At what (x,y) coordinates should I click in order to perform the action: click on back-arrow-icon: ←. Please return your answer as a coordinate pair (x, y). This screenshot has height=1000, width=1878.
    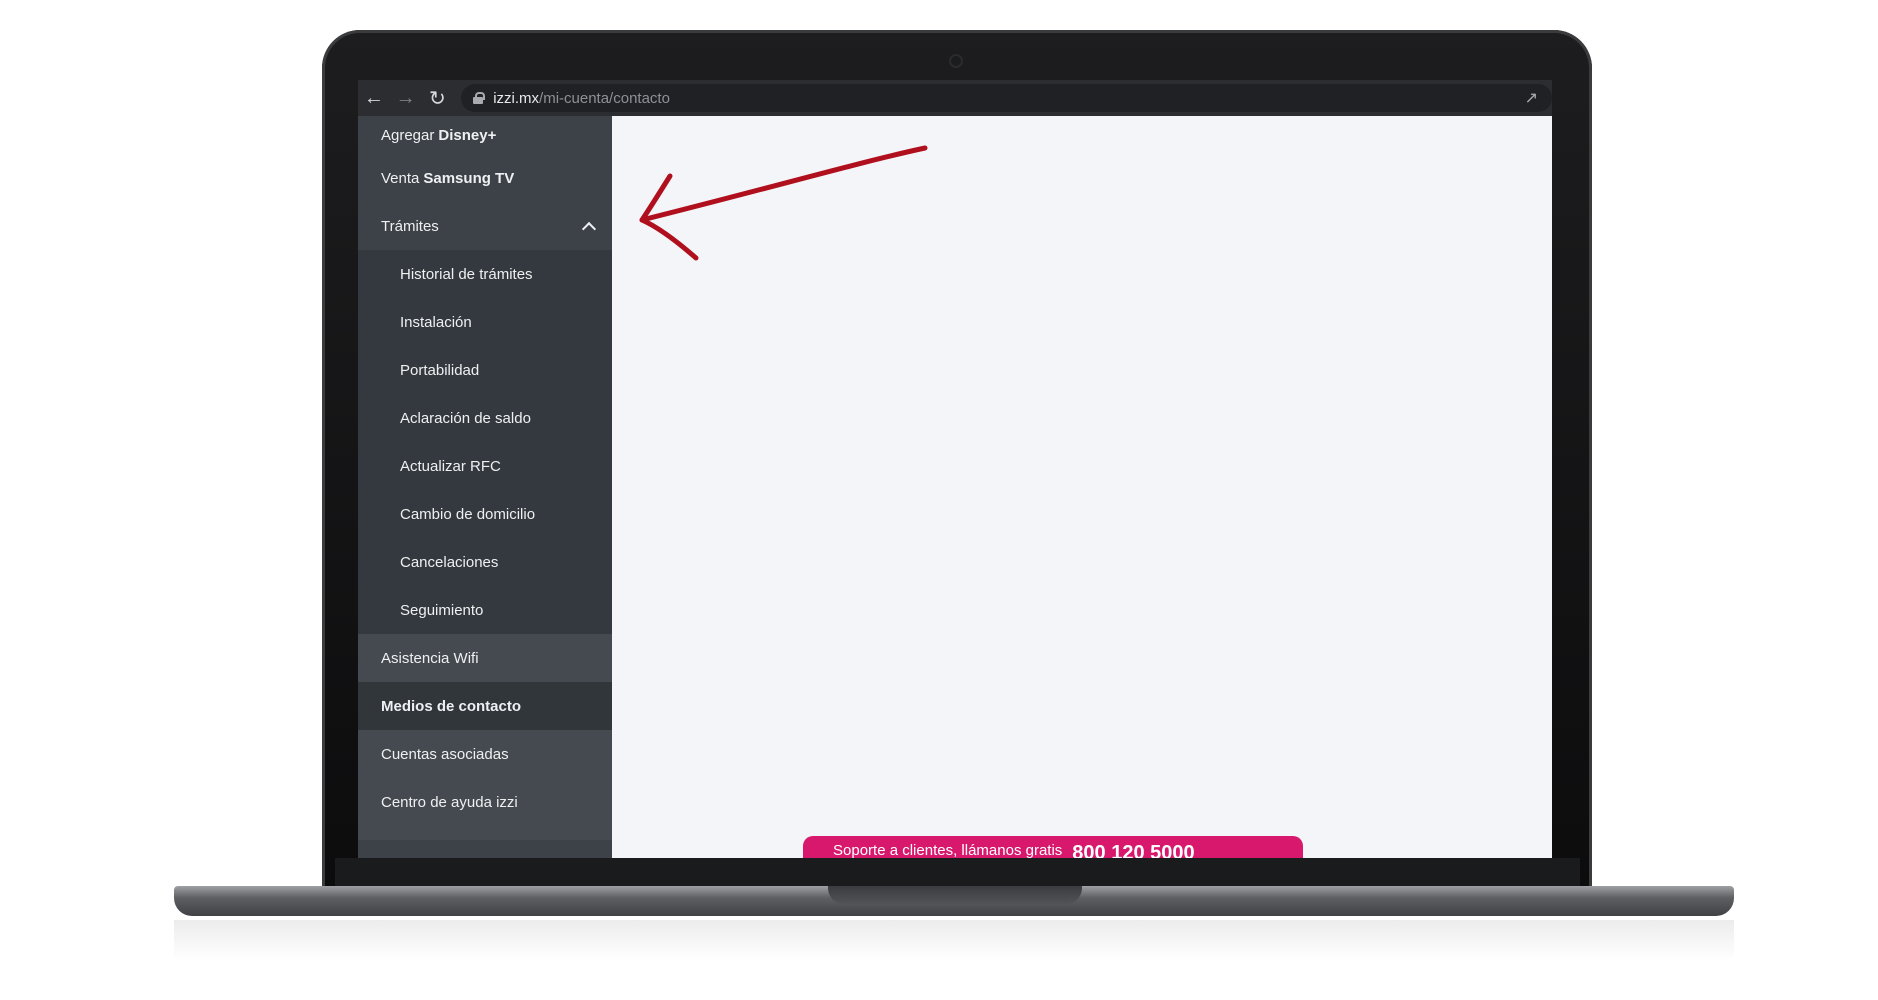
    Looking at the image, I should click on (374, 98).